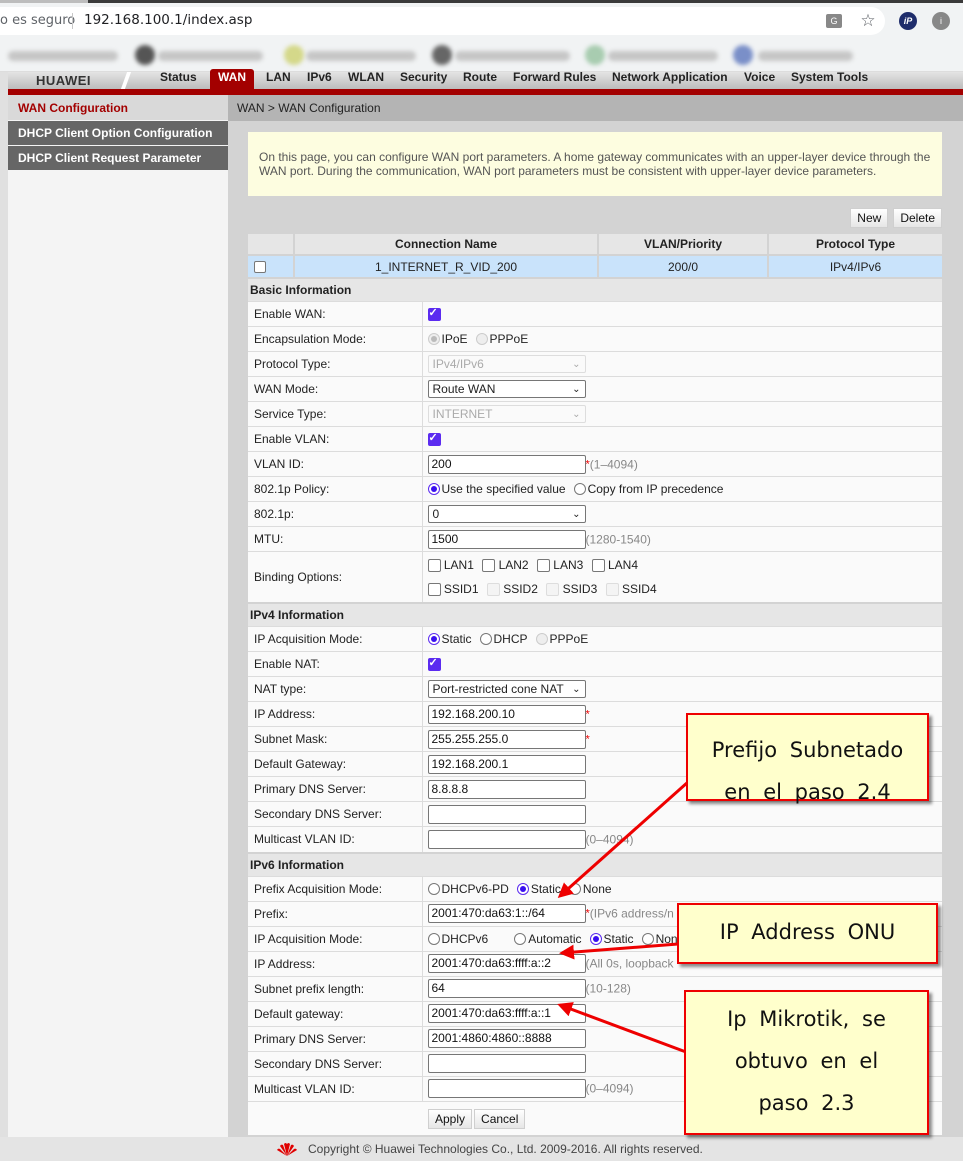 The image size is (963, 1161). I want to click on policy-copy-radio, so click(579, 489).